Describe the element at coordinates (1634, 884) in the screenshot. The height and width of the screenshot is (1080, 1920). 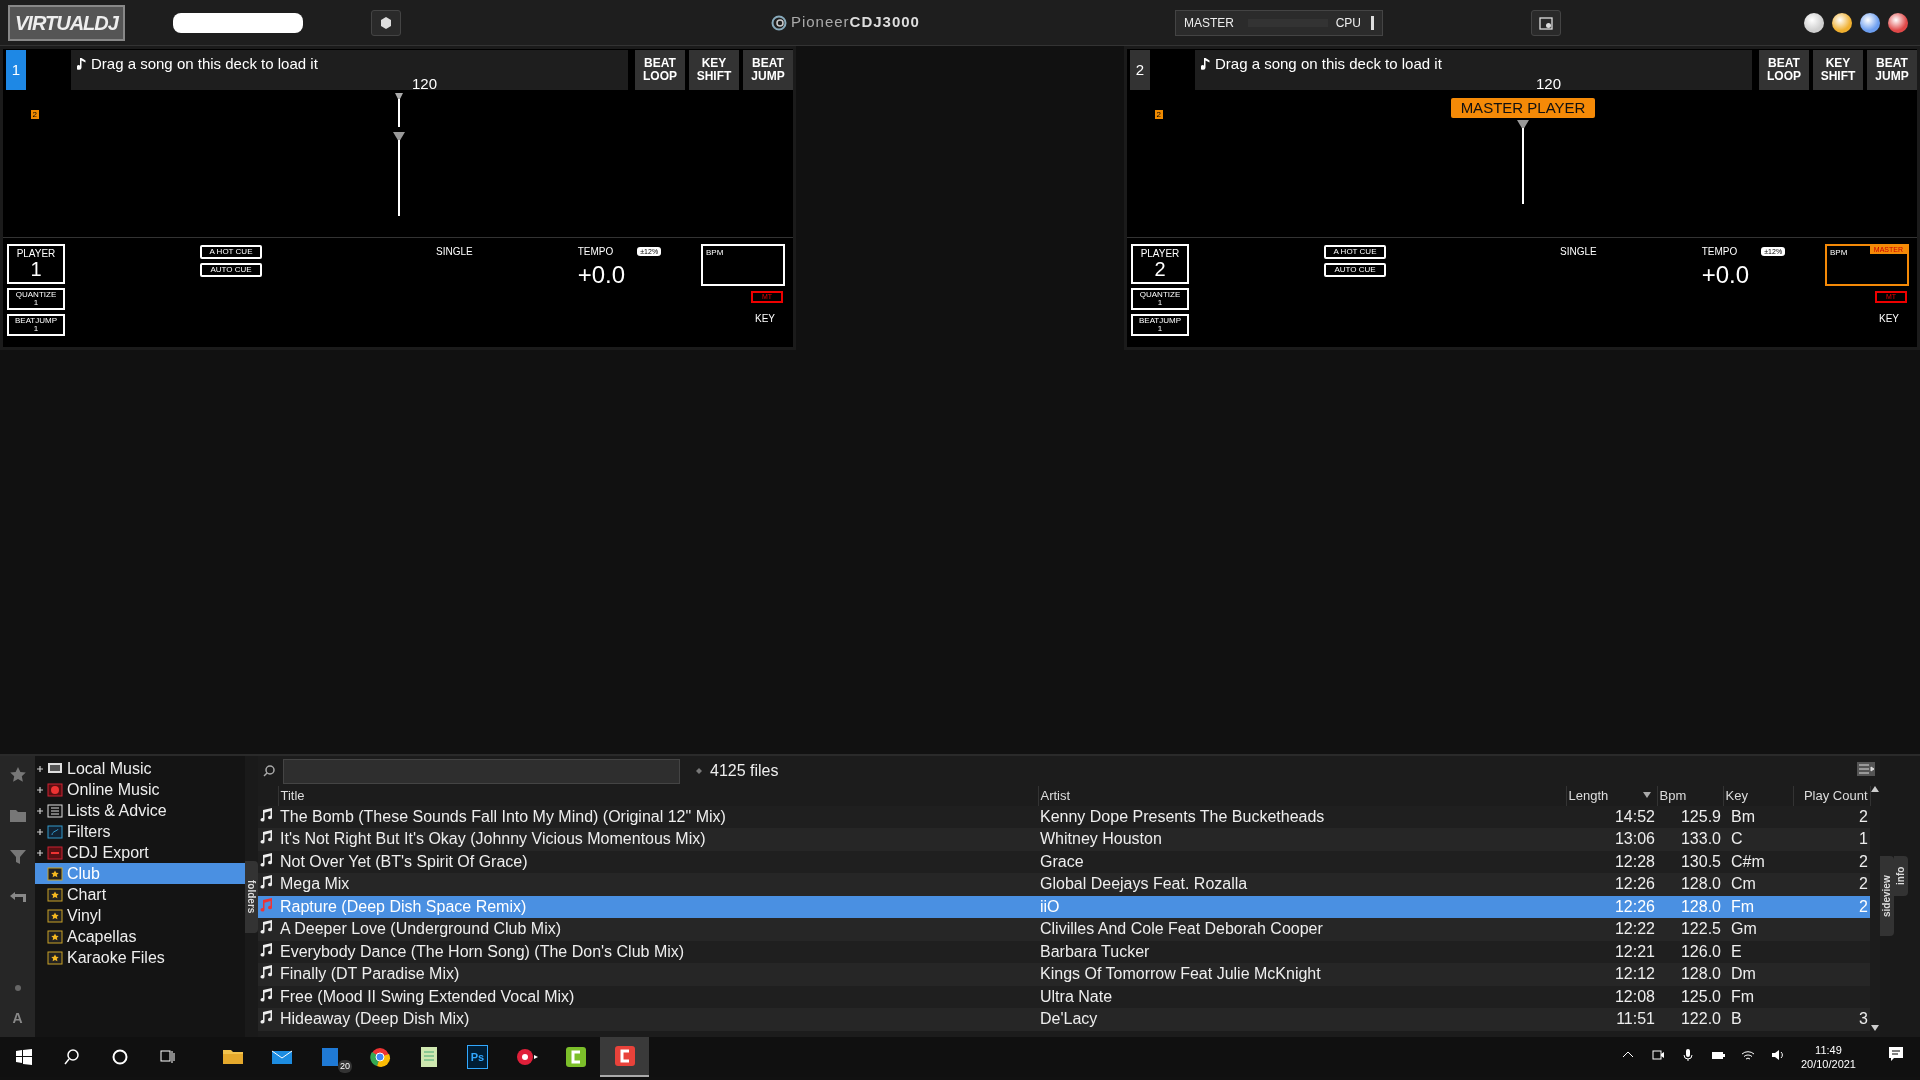
I see `track-length: 12:26` at that location.